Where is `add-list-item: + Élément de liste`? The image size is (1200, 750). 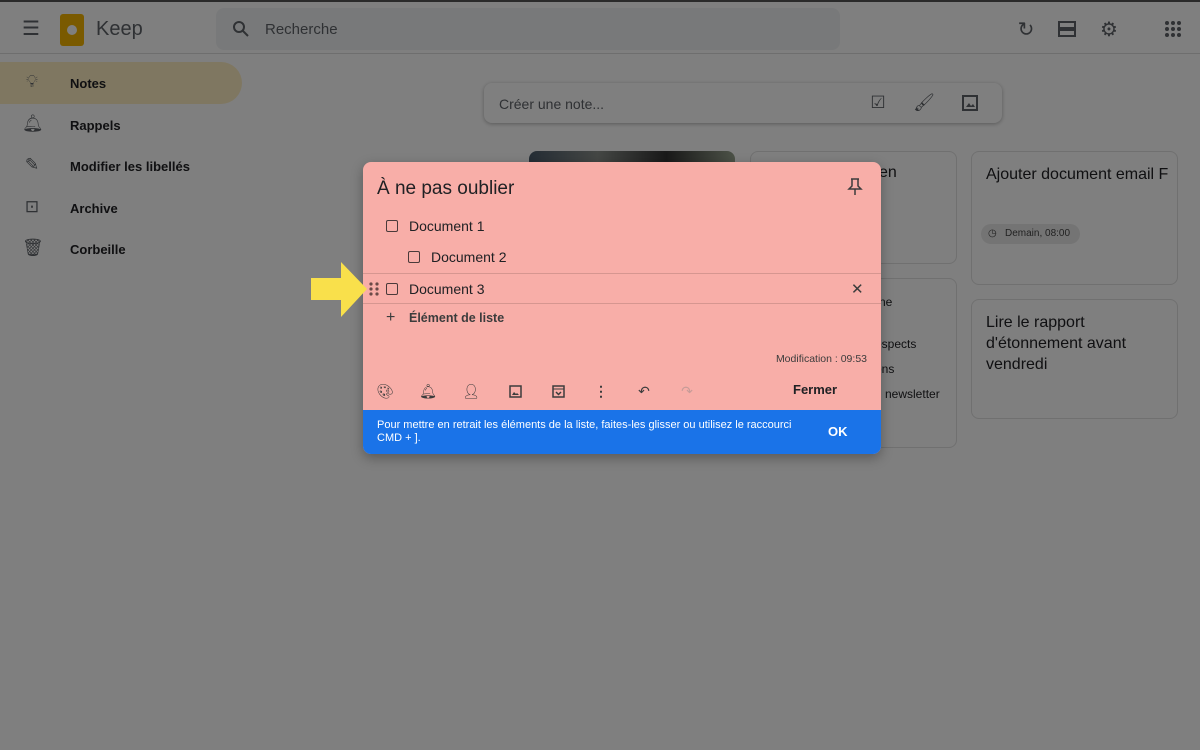
add-list-item: + Élément de liste is located at coordinates (622, 320).